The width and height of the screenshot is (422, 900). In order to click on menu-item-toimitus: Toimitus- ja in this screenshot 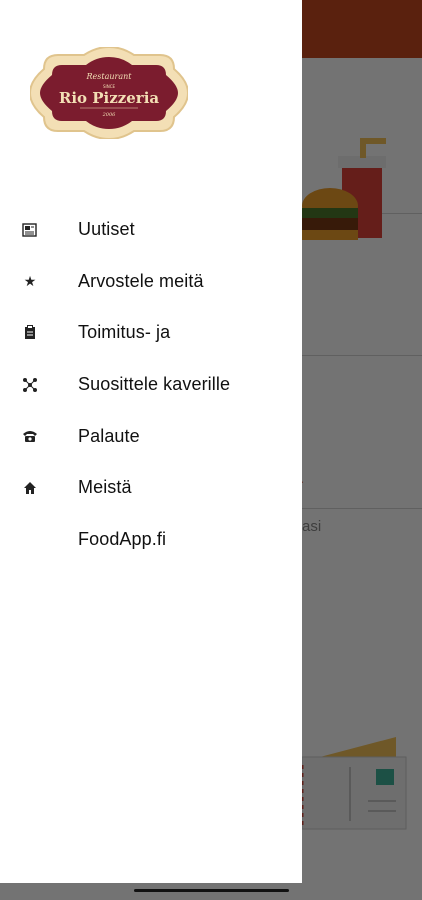, I will do `click(151, 333)`.